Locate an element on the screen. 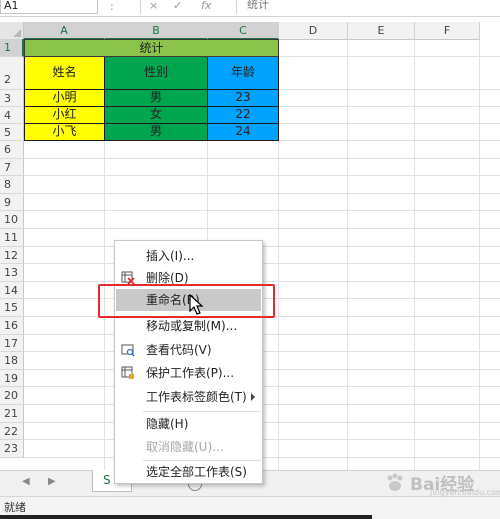 The height and width of the screenshot is (519, 500). row-header-7: 7 is located at coordinates (12, 167).